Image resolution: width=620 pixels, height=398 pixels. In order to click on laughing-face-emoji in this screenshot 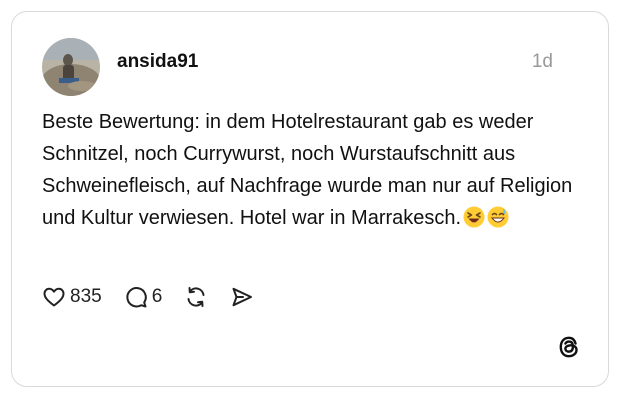, I will do `click(474, 217)`.